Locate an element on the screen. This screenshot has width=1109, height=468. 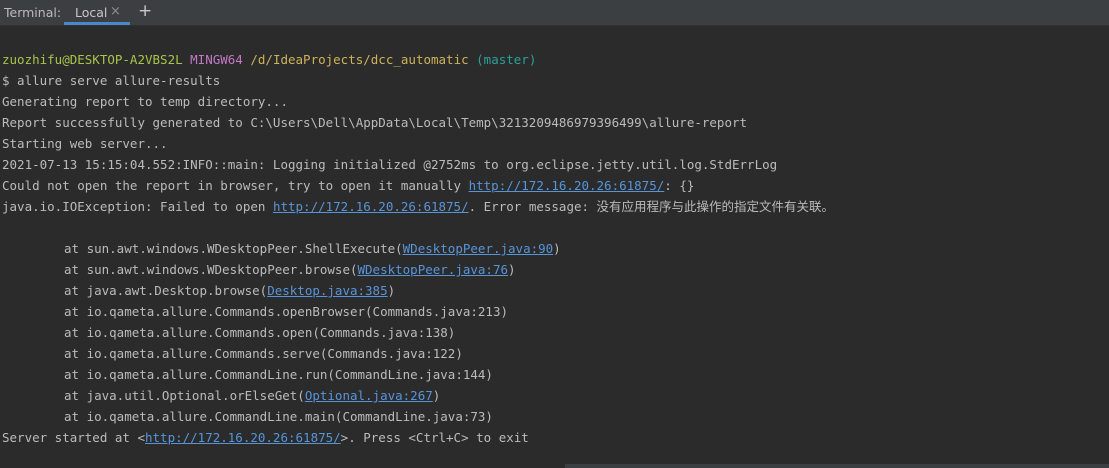
add-tab-icon: + is located at coordinates (145, 11).